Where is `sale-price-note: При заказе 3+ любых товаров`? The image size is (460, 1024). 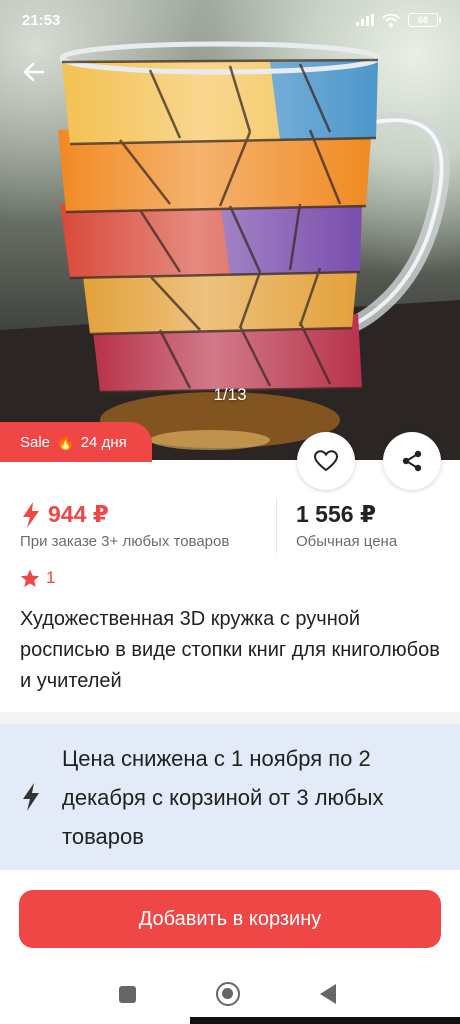
sale-price-note: При заказе 3+ любых товаров is located at coordinates (125, 541).